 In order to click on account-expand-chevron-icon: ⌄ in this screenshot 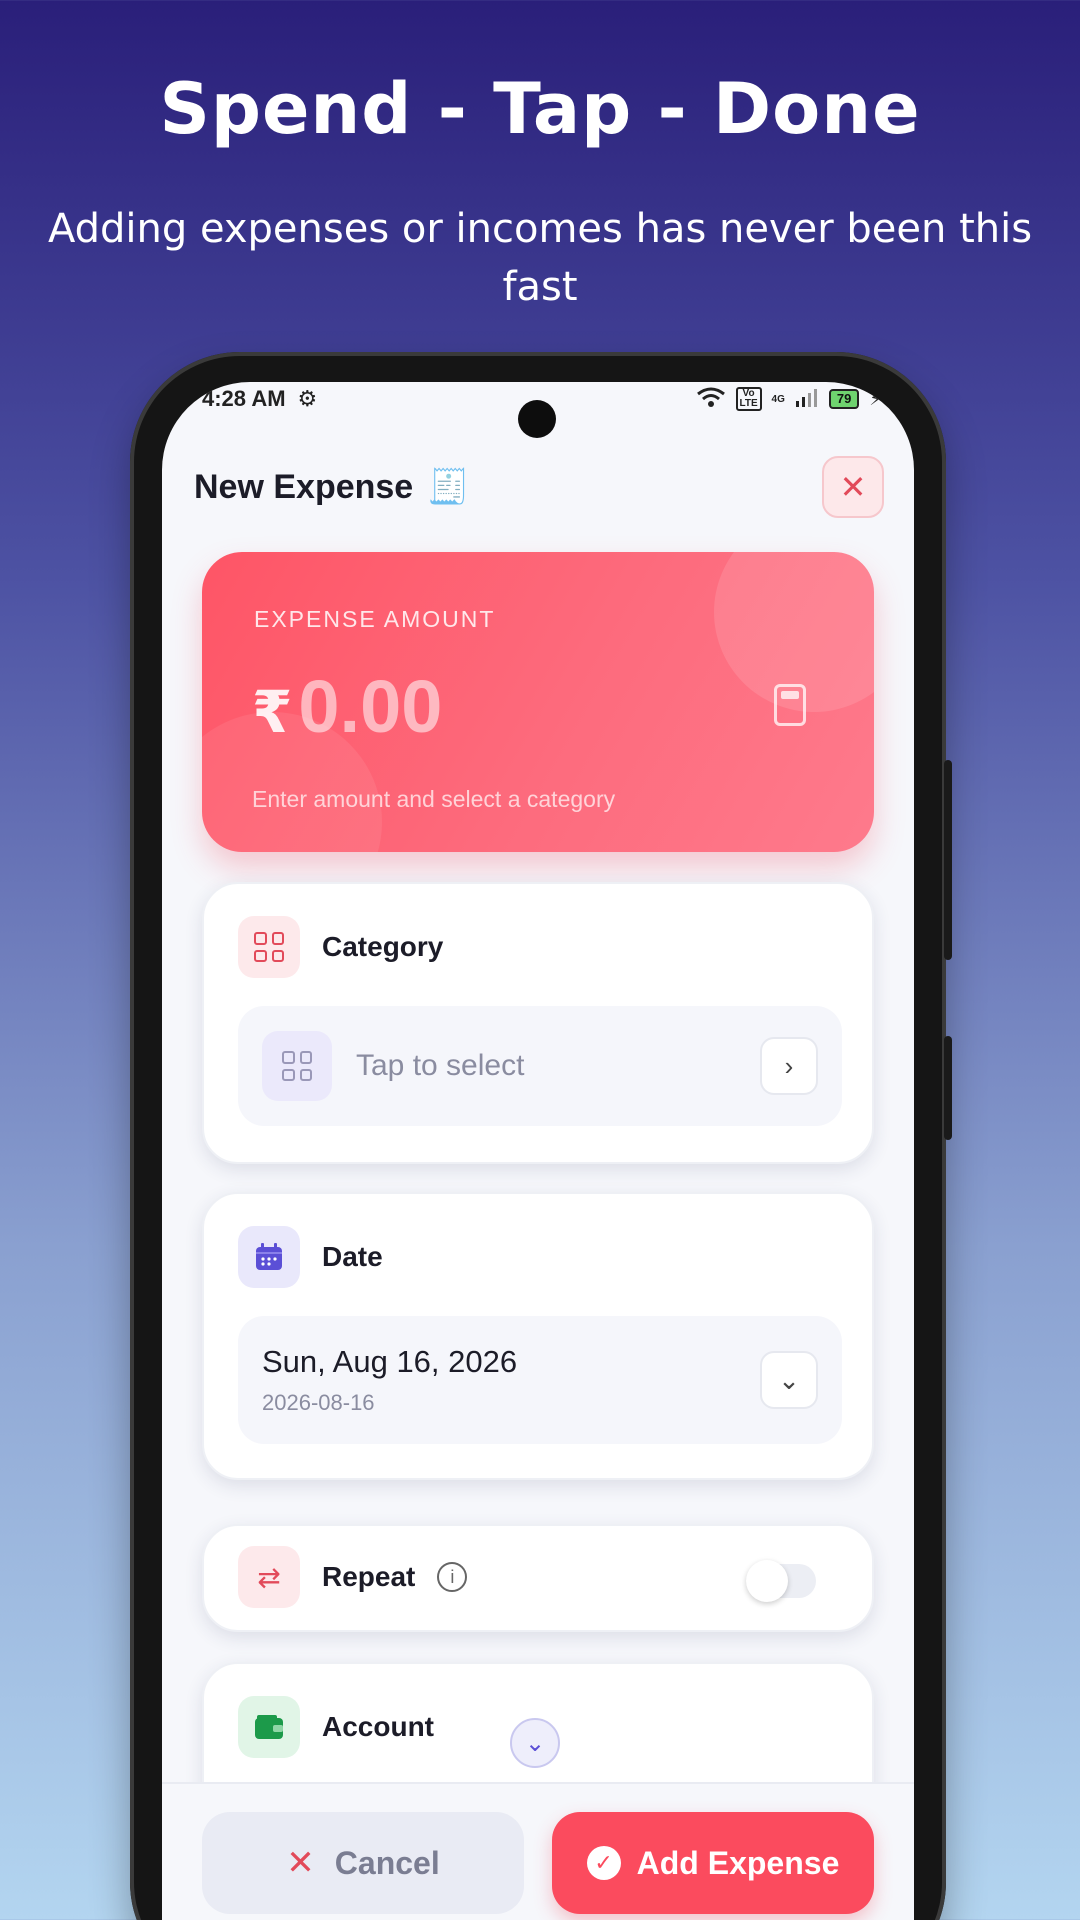, I will do `click(535, 1743)`.